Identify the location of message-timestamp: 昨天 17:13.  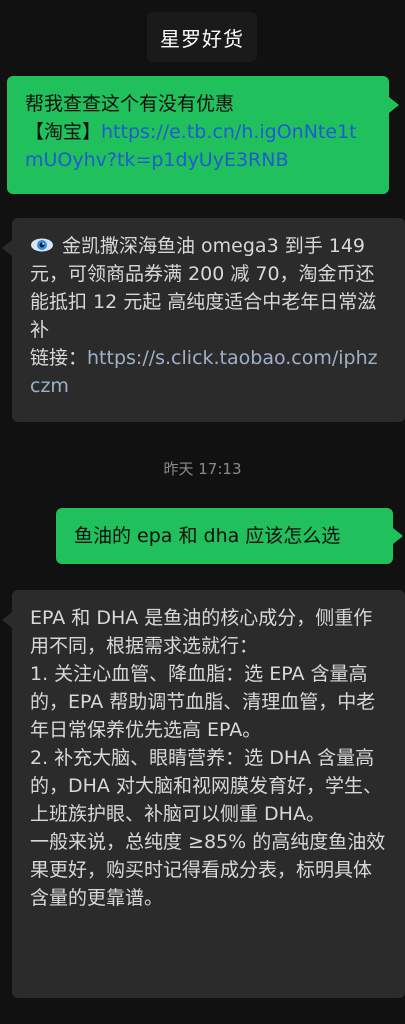
(202, 469).